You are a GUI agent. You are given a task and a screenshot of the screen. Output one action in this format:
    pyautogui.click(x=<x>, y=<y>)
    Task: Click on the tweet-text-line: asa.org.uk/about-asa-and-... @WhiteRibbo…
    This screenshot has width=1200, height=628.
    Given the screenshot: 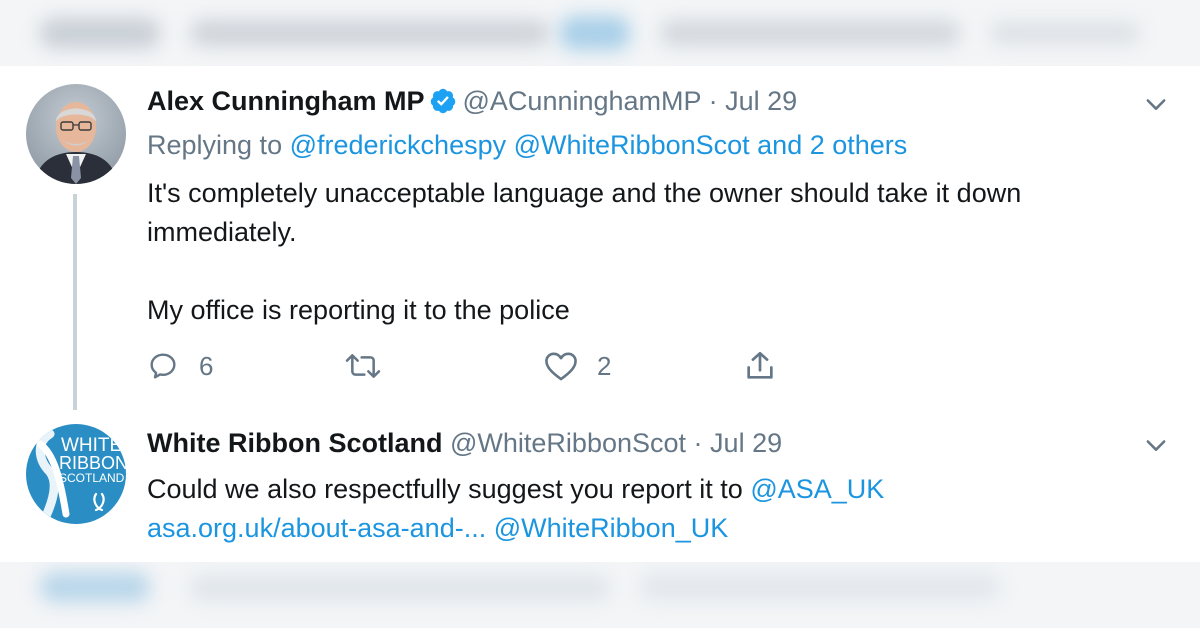 What is the action you would take?
    pyautogui.click(x=515, y=528)
    